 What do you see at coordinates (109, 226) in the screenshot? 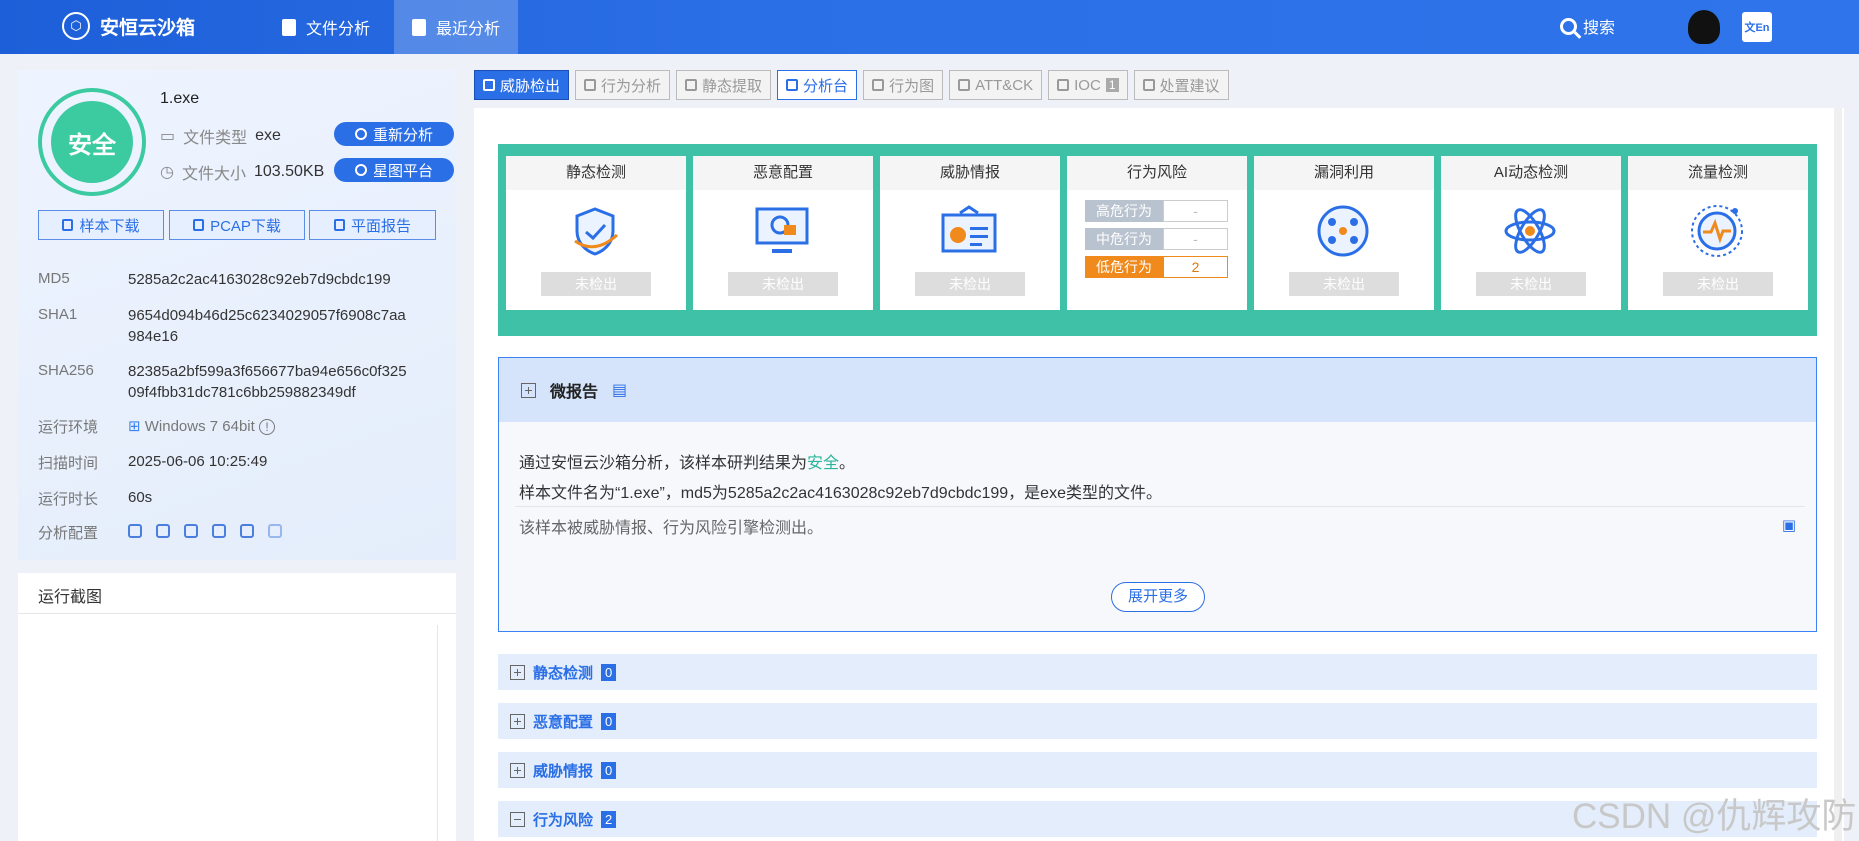
I see `button-label: 样本下载` at bounding box center [109, 226].